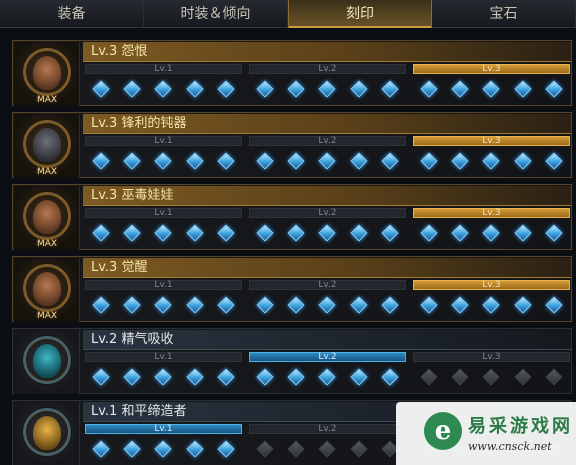 The height and width of the screenshot is (465, 576). I want to click on watermark: e 易采游戏网 www.cnsck.net, so click(486, 433).